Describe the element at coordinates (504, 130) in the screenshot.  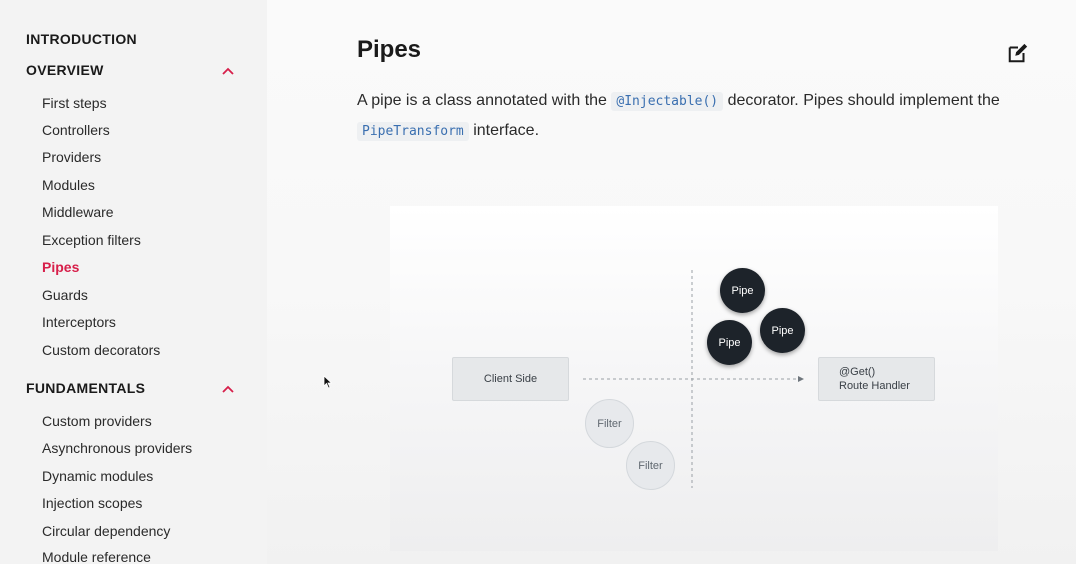
I see `desc-text: interface.` at that location.